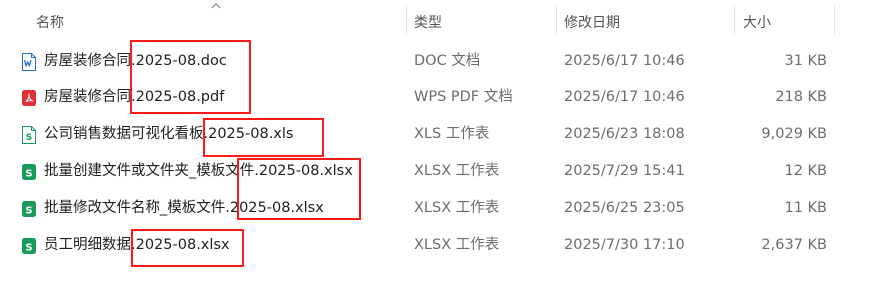  Describe the element at coordinates (805, 171) in the screenshot. I see `file-size: 12 KB` at that location.